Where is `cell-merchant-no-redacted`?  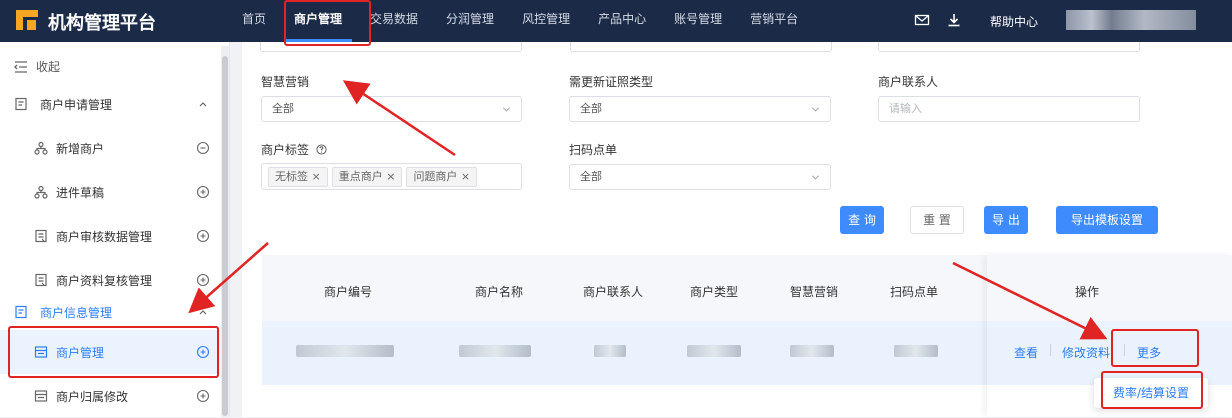
cell-merchant-no-redacted is located at coordinates (345, 351).